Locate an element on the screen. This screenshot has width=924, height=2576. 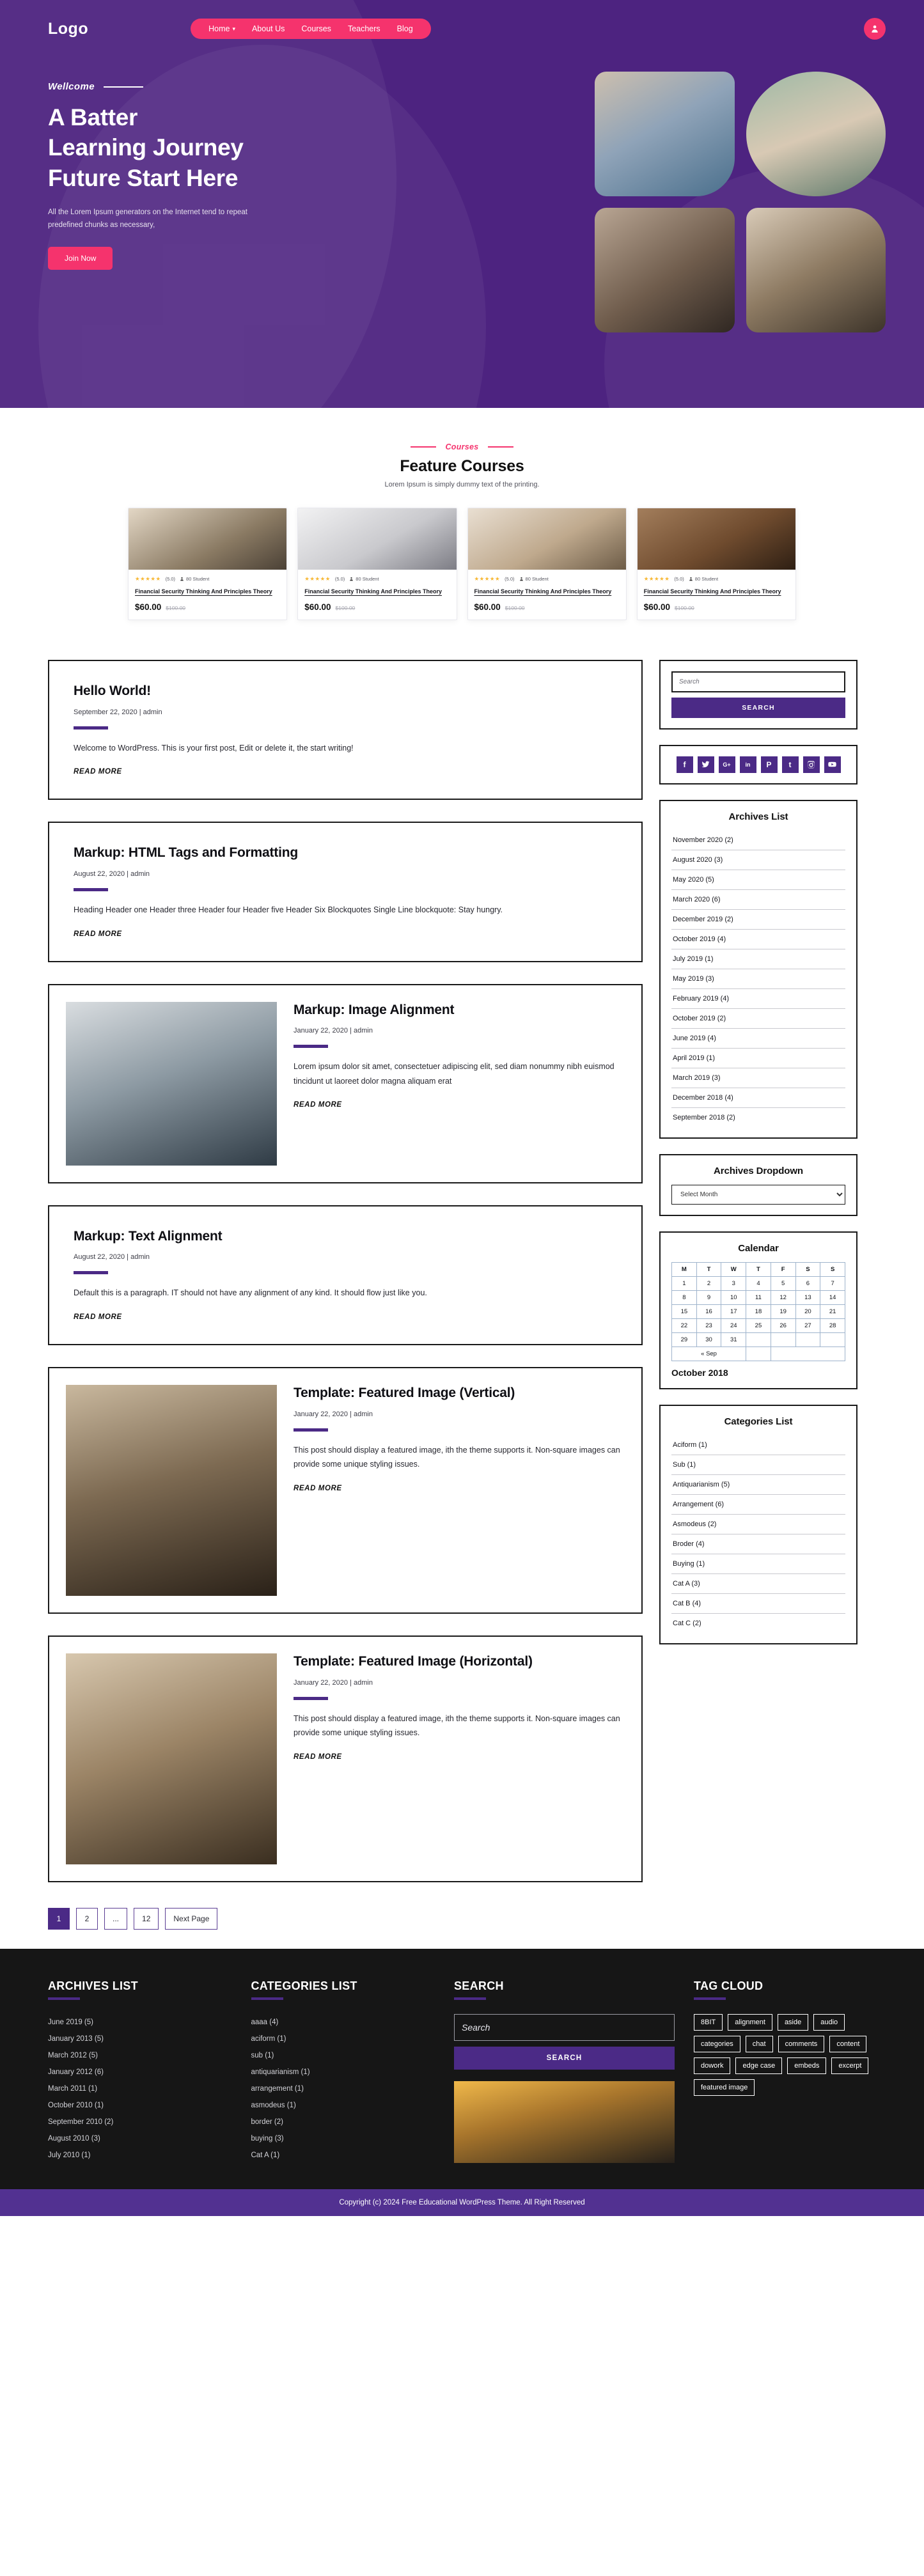
list-item: March 2012 (5) is located at coordinates (140, 2055).